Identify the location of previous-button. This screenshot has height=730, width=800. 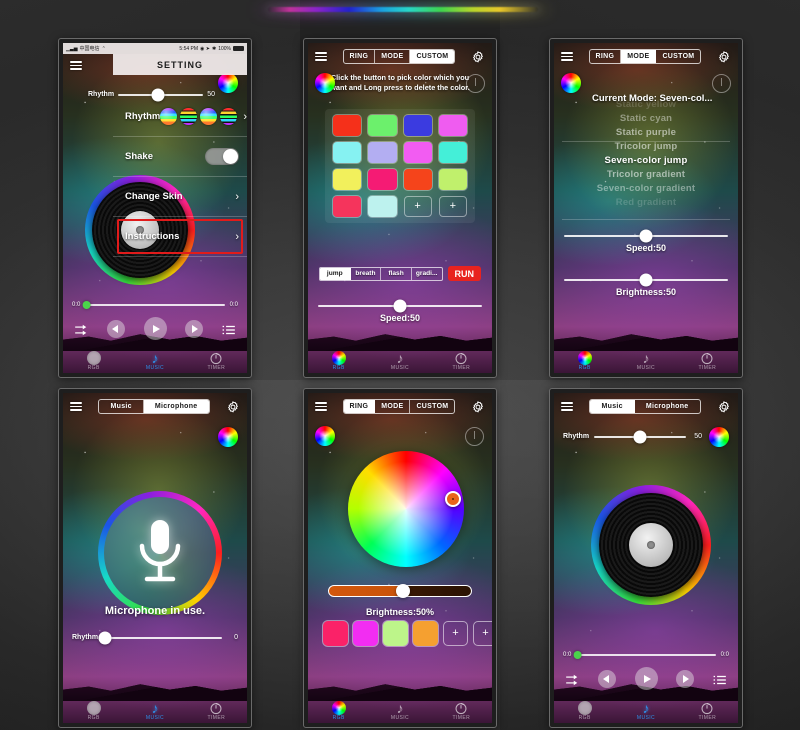
(606, 678).